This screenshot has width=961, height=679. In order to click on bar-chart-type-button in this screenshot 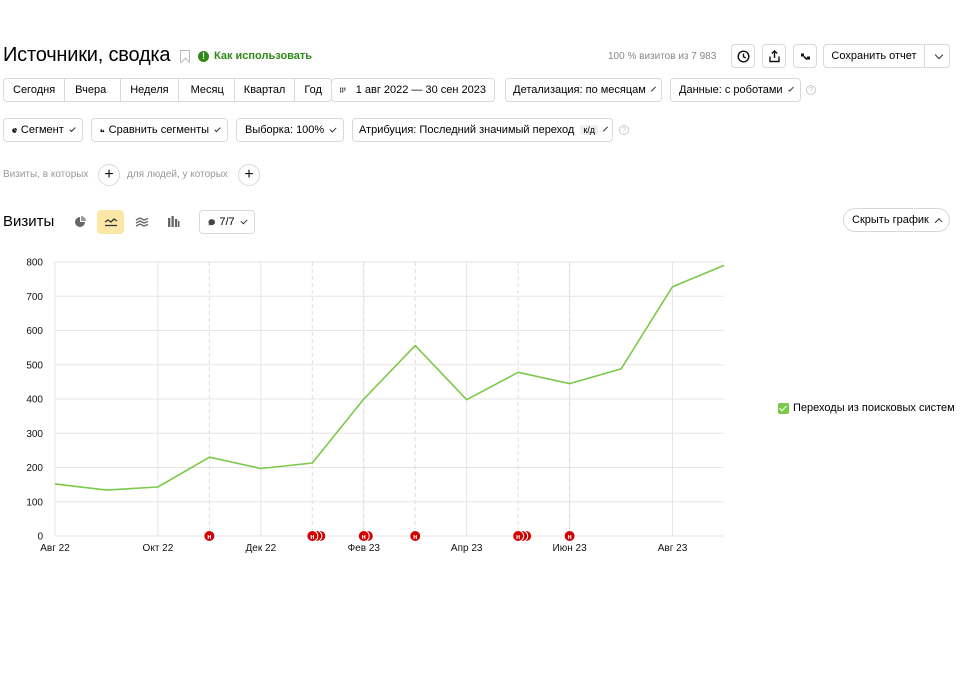, I will do `click(173, 222)`.